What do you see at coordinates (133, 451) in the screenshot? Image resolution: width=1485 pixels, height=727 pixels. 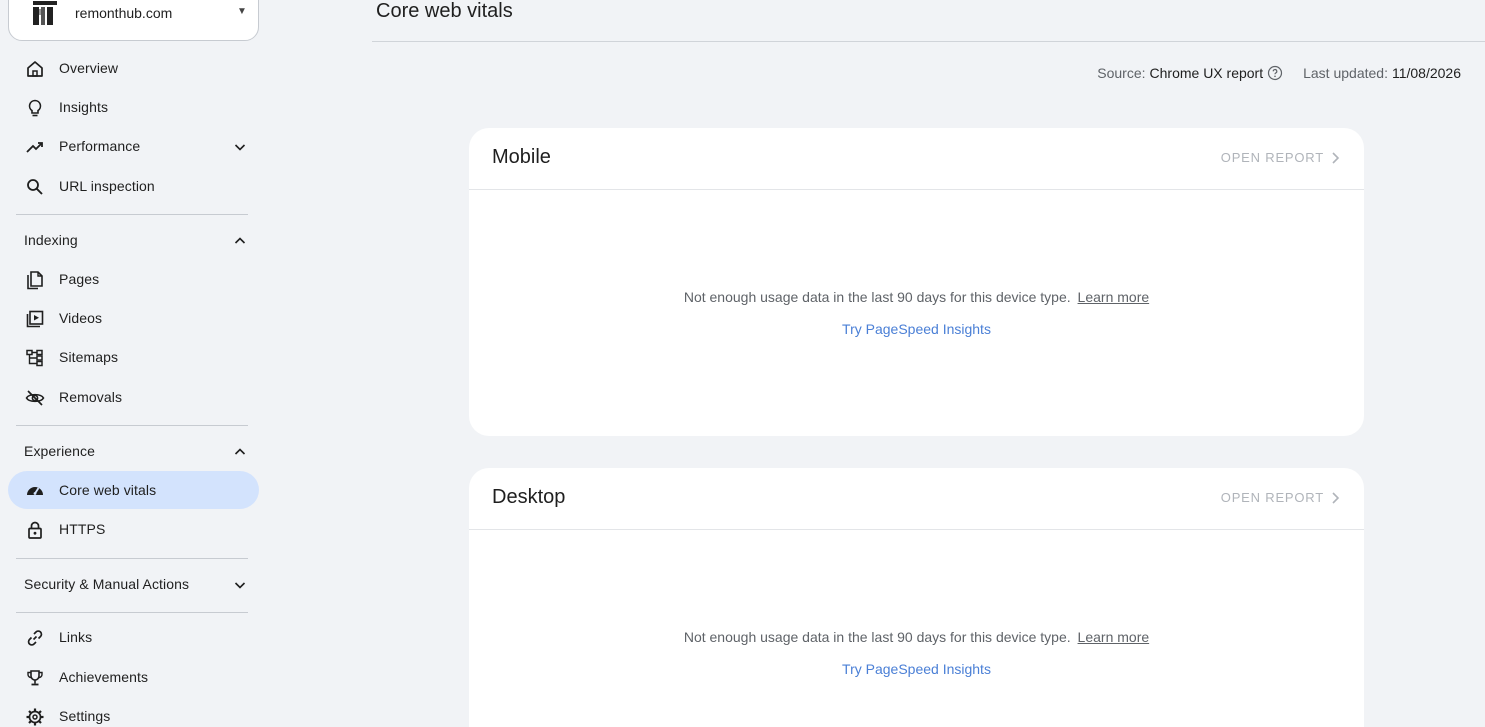 I see `section-header-experience: Experience` at bounding box center [133, 451].